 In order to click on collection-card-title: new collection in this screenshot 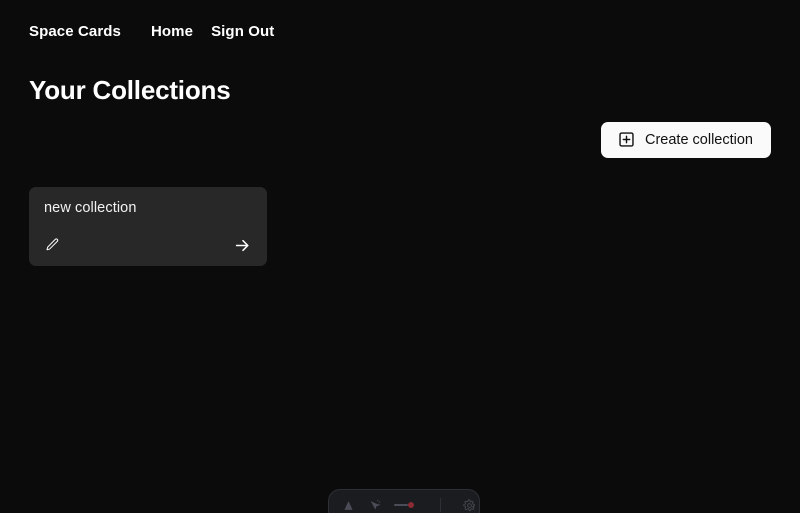, I will do `click(90, 207)`.